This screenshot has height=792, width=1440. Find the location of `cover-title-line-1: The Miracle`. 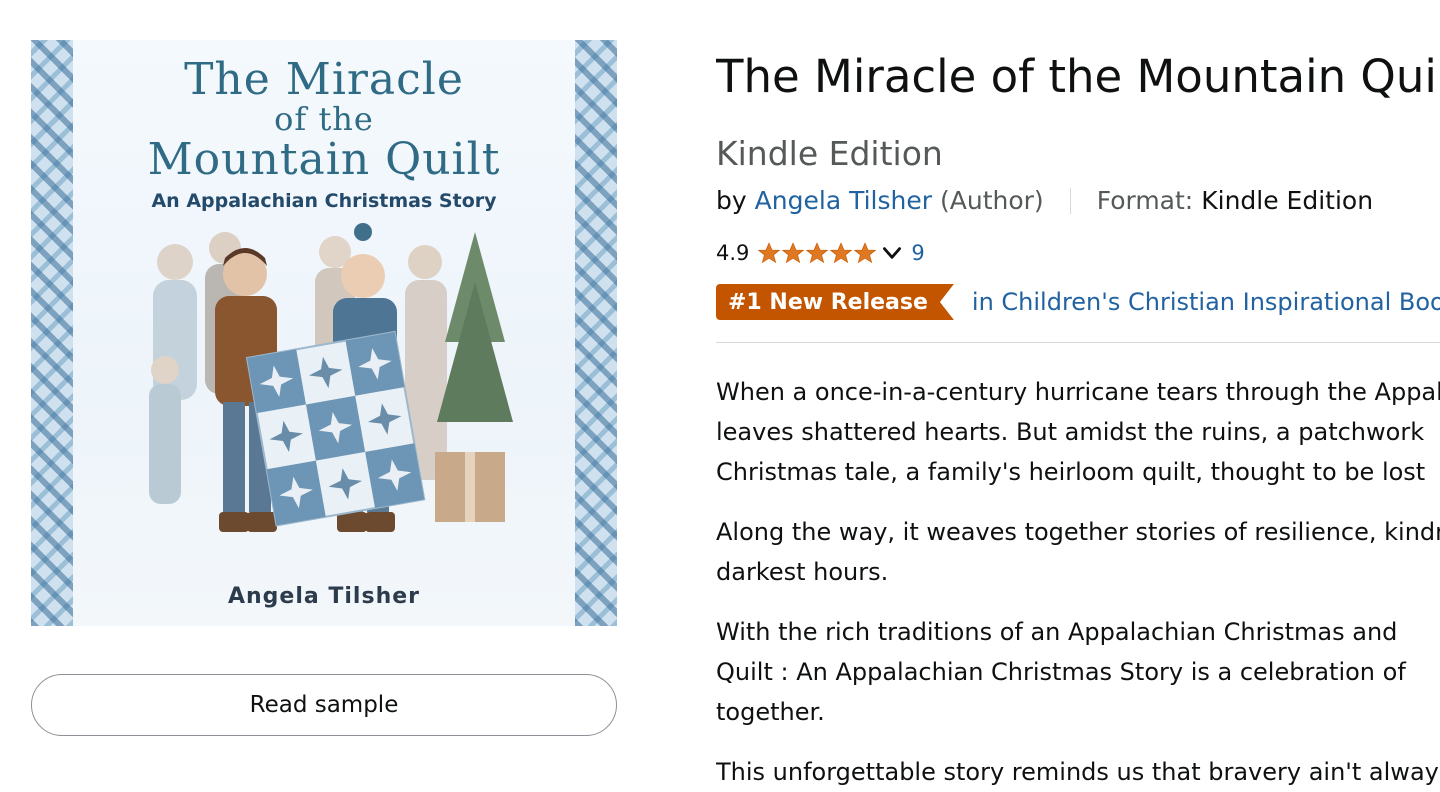

cover-title-line-1: The Miracle is located at coordinates (324, 79).